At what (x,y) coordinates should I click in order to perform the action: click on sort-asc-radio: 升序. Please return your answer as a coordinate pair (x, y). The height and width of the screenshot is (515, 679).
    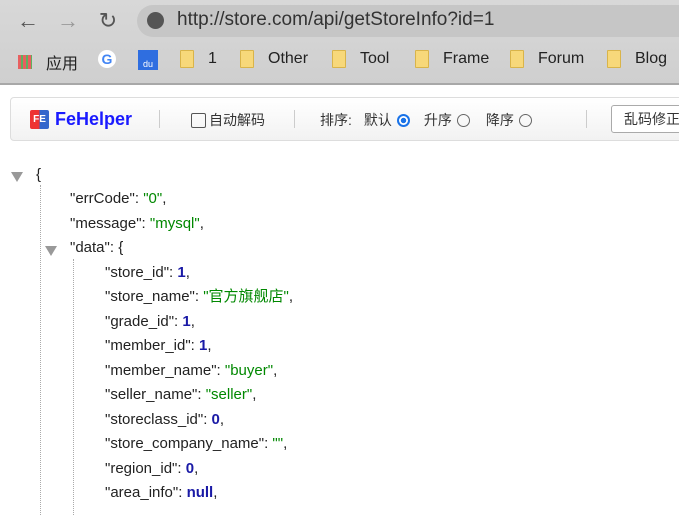
    Looking at the image, I should click on (447, 120).